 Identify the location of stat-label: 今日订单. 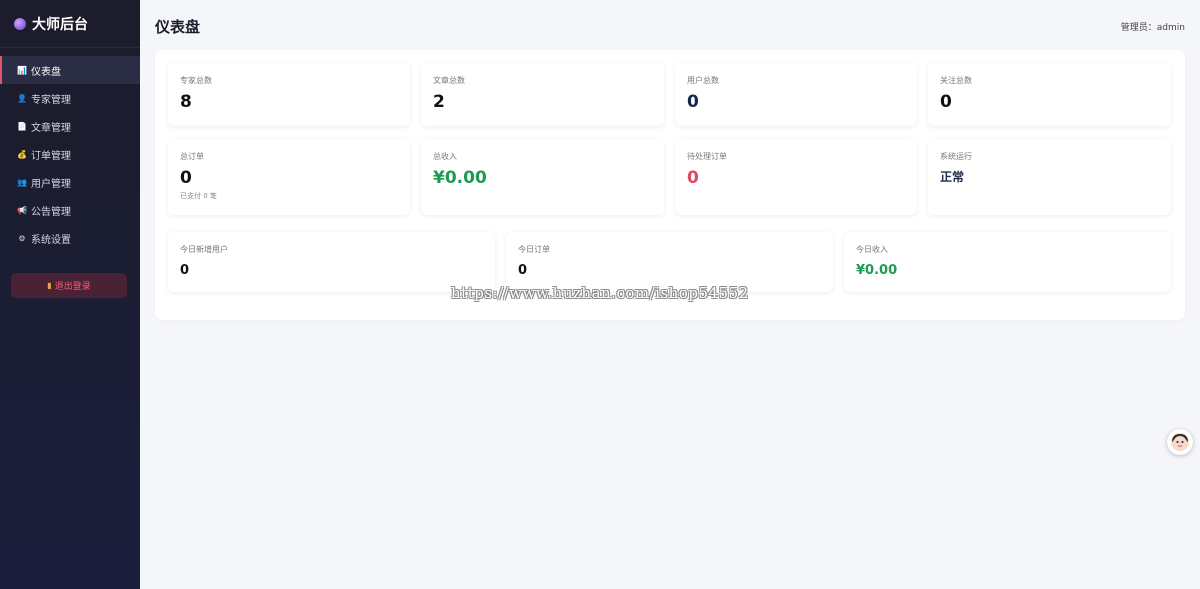
(534, 249).